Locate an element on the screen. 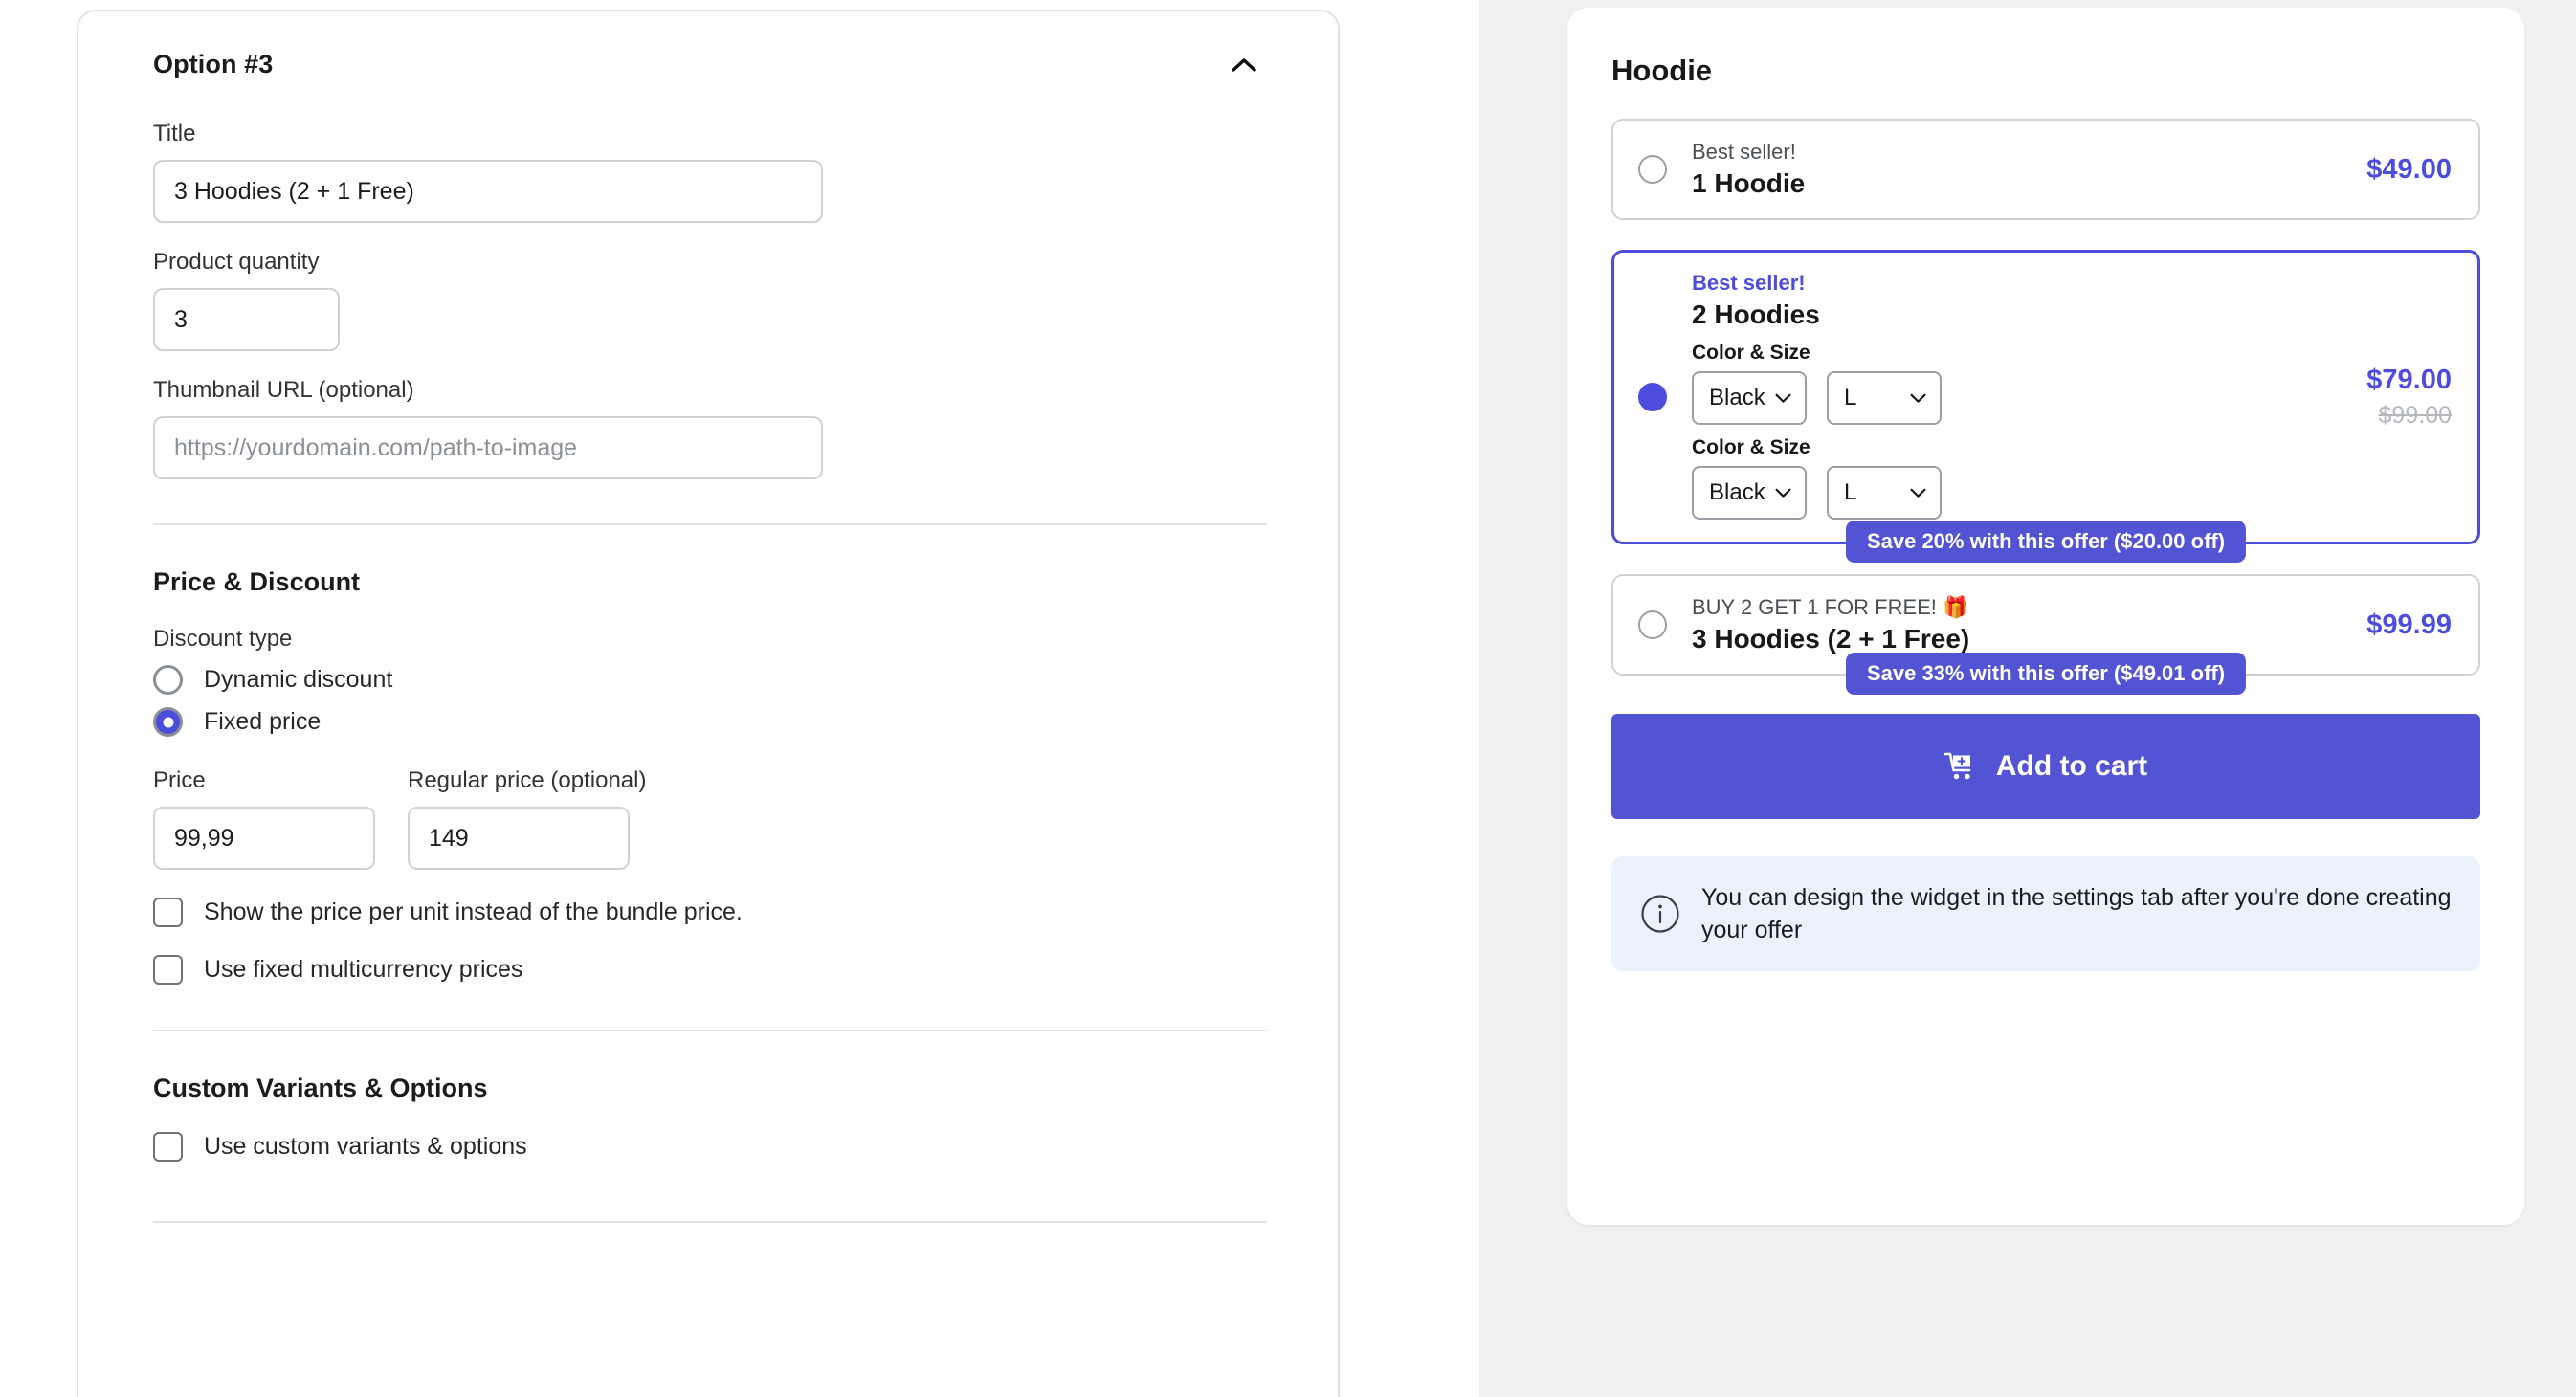 This screenshot has height=1397, width=2576. offer-option-2-color-value-2: Black is located at coordinates (1737, 492).